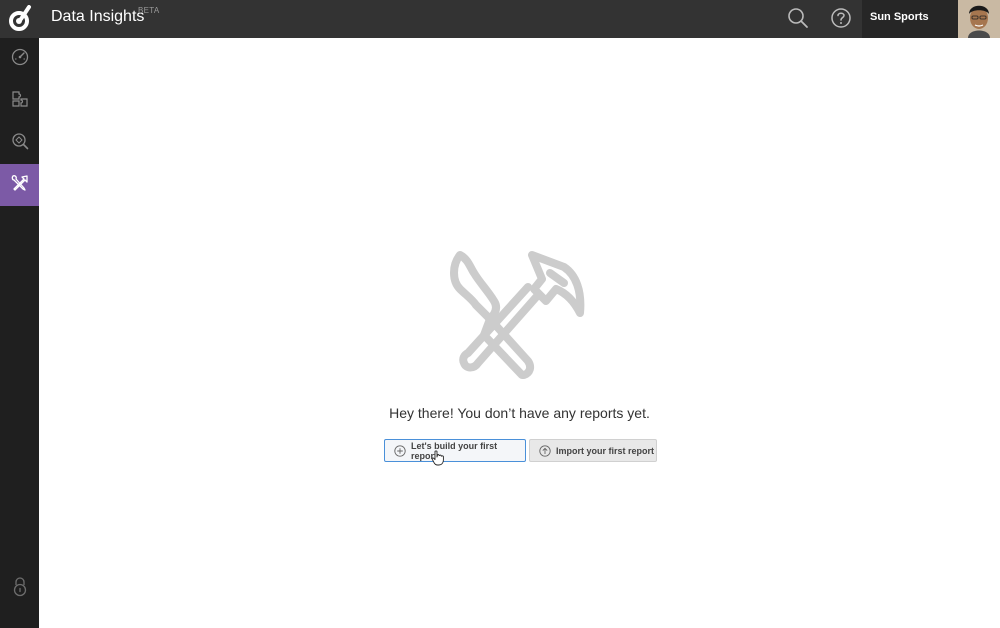  What do you see at coordinates (400, 450) in the screenshot?
I see `plus-circle-icon` at bounding box center [400, 450].